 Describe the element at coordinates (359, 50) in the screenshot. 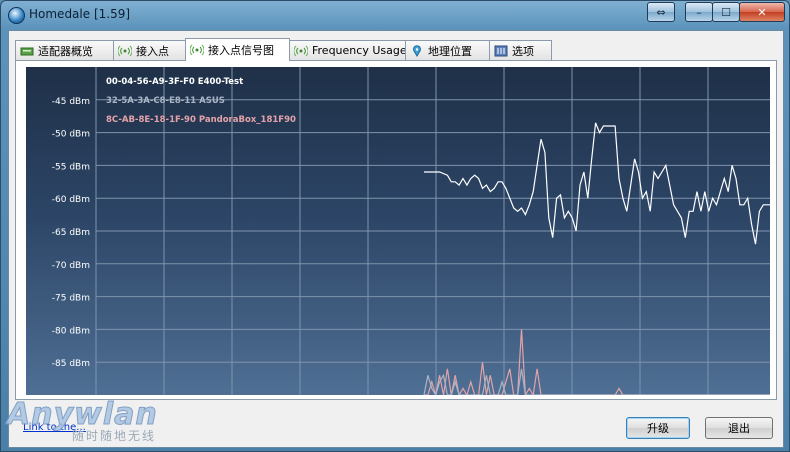

I see `tab-label: Frequency Usage` at that location.